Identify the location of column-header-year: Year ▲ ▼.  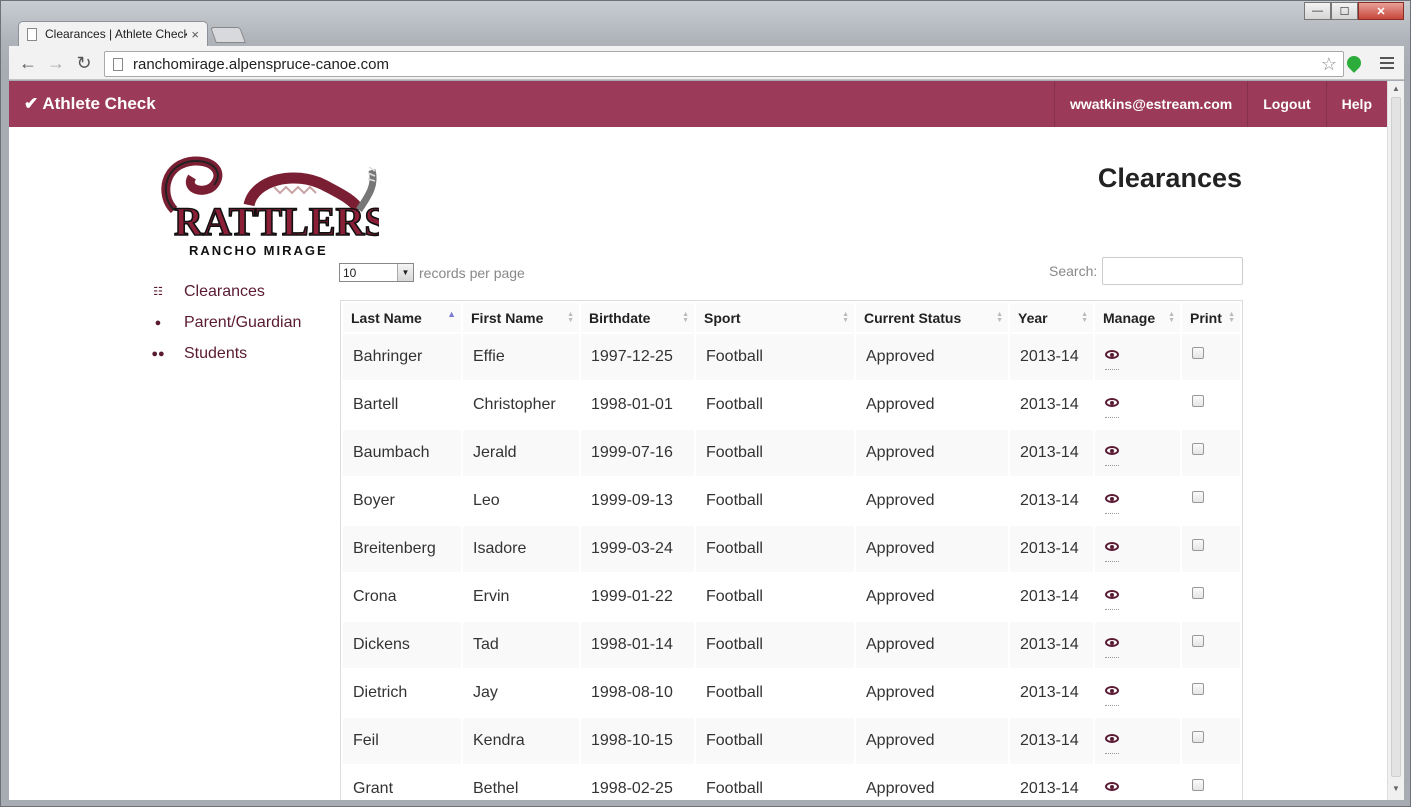
(1051, 317).